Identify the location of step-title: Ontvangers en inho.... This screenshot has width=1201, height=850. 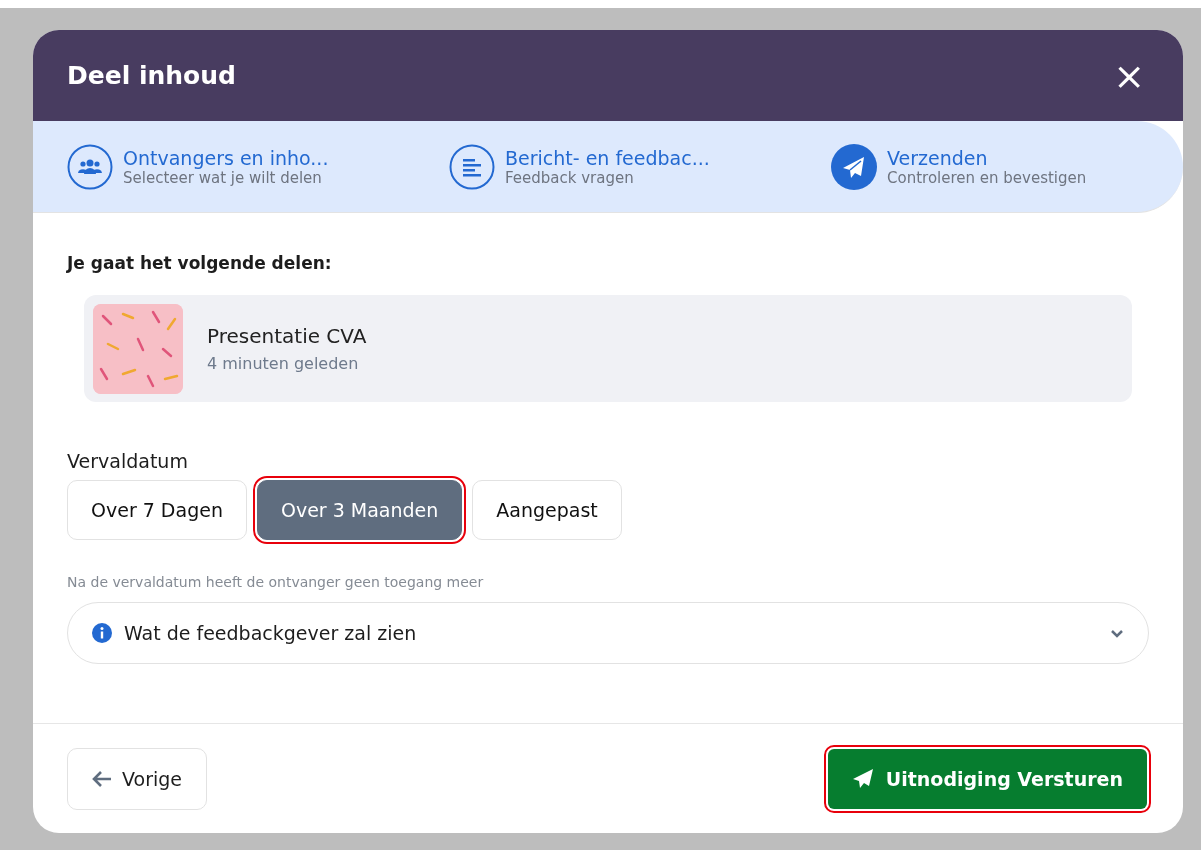
(226, 157).